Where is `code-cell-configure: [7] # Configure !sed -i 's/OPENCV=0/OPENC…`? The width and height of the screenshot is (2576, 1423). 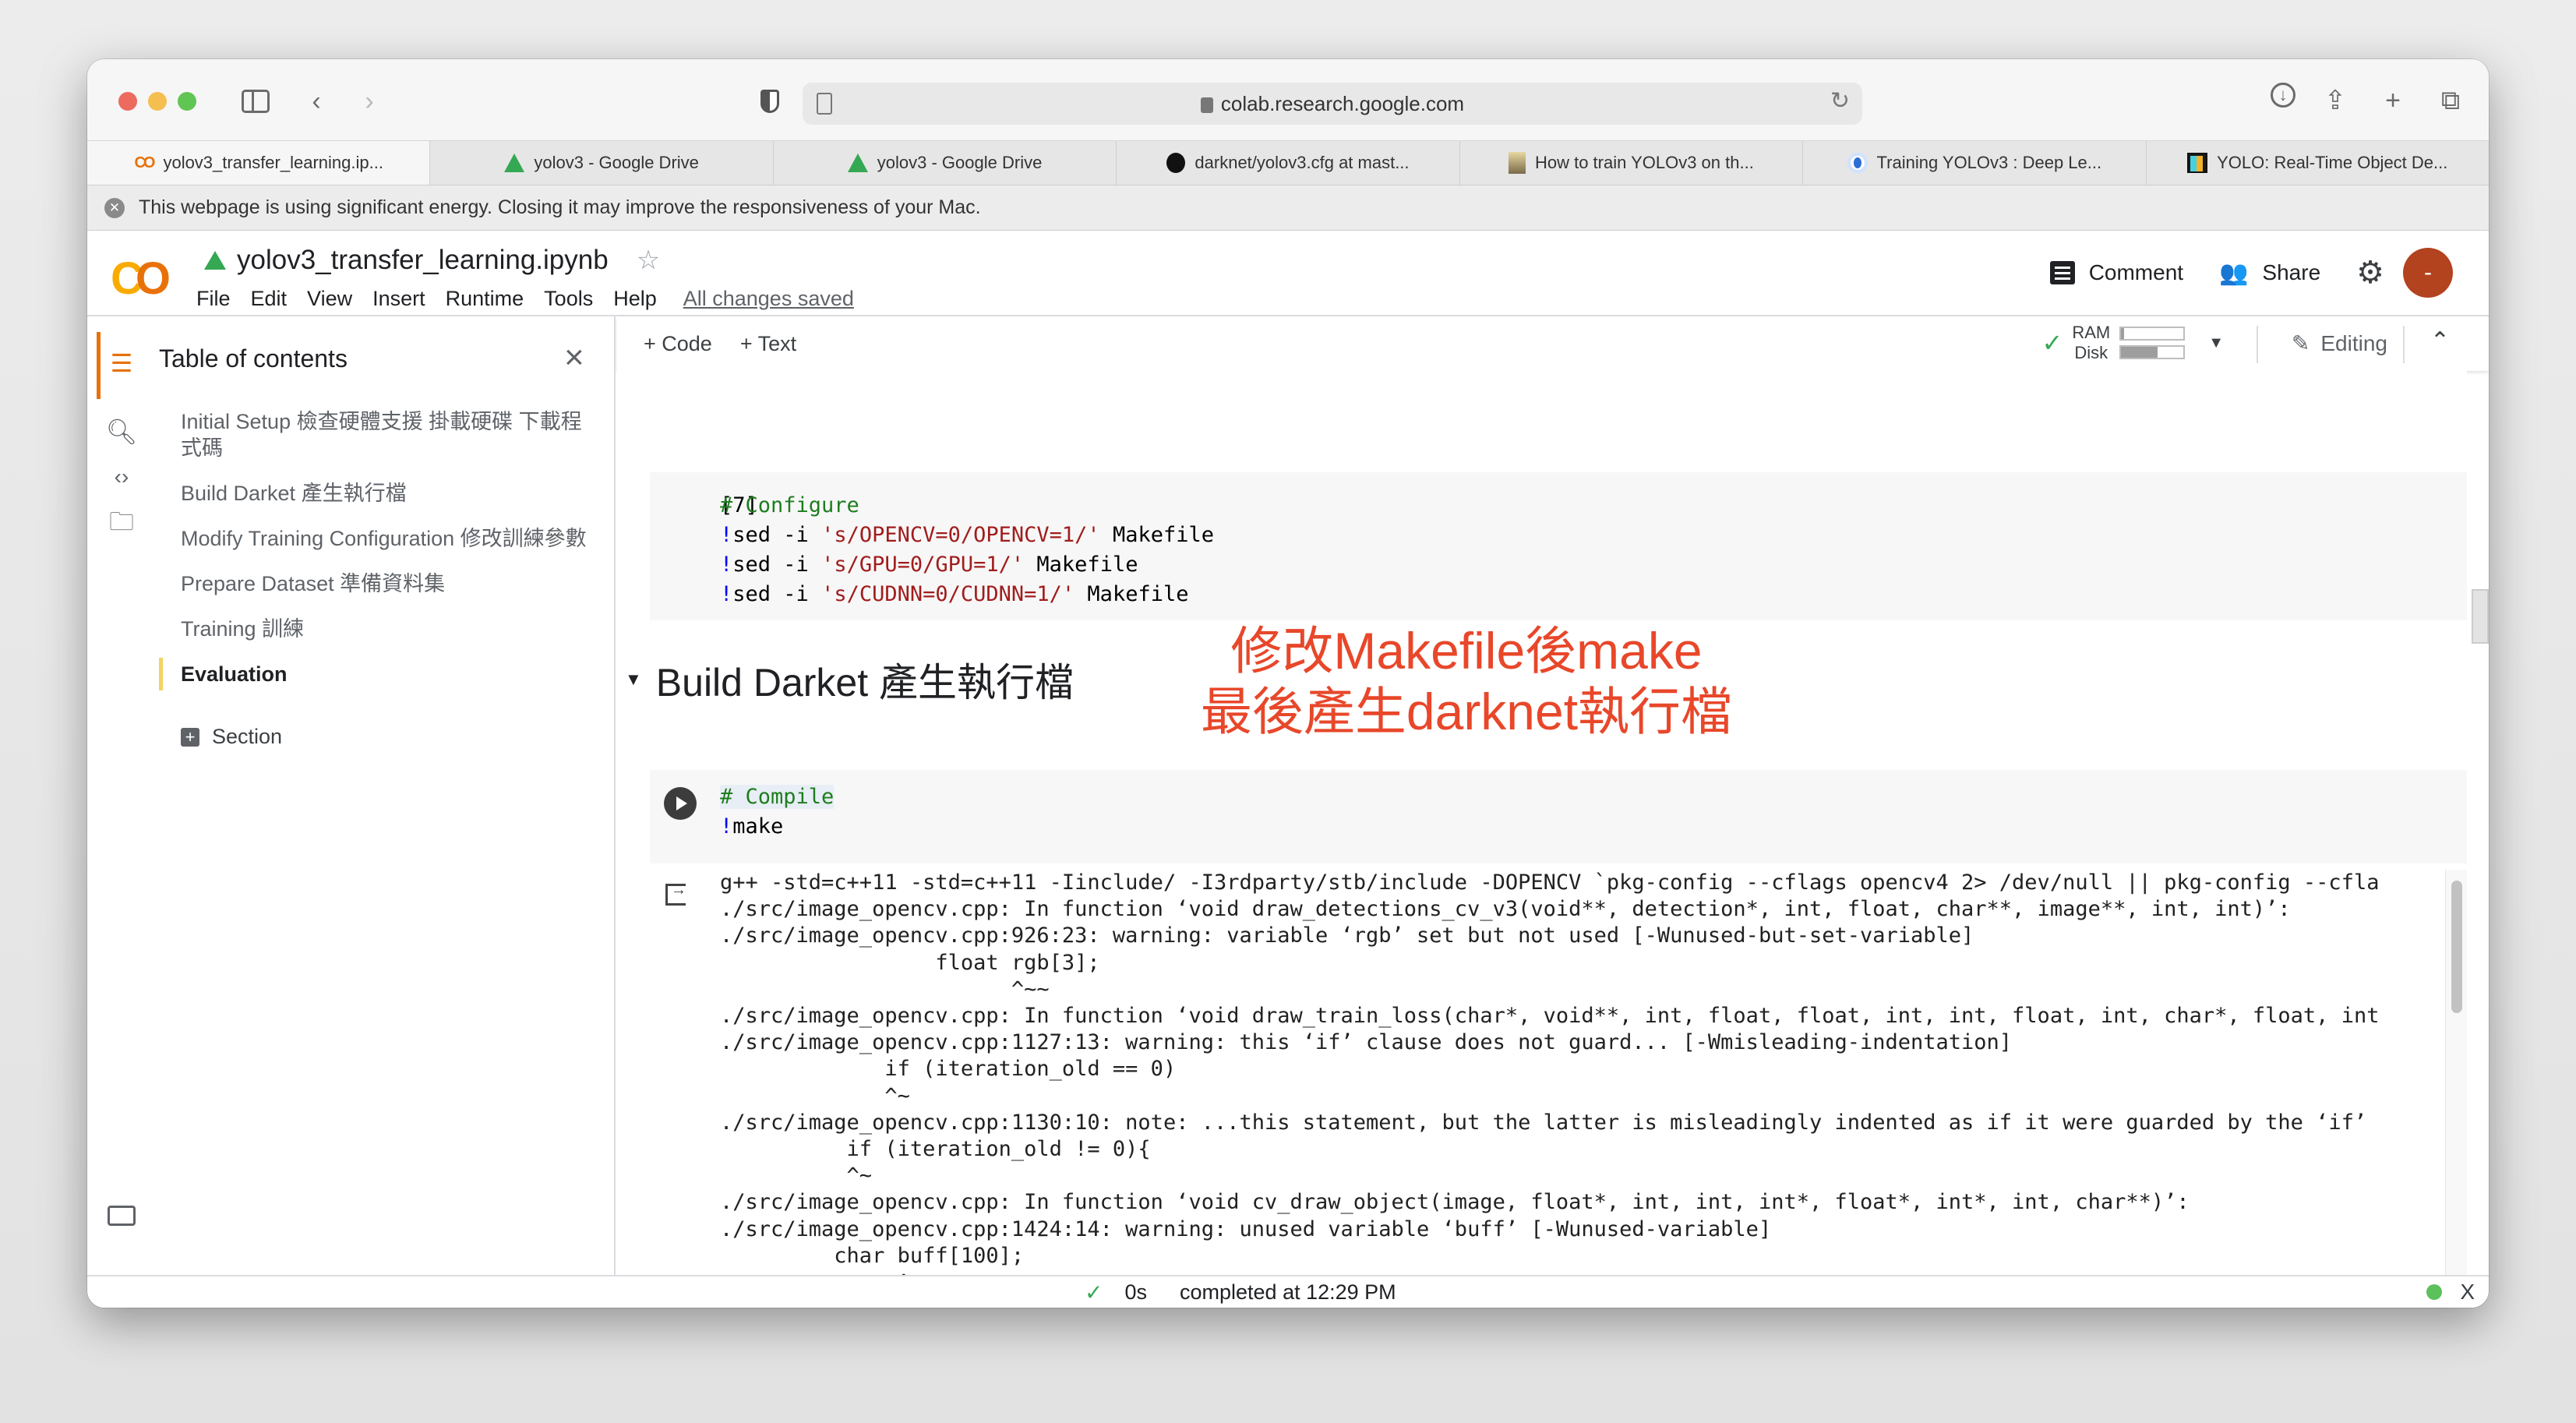 code-cell-configure: [7] # Configure !sed -i 's/OPENCV=0/OPENC… is located at coordinates (1558, 546).